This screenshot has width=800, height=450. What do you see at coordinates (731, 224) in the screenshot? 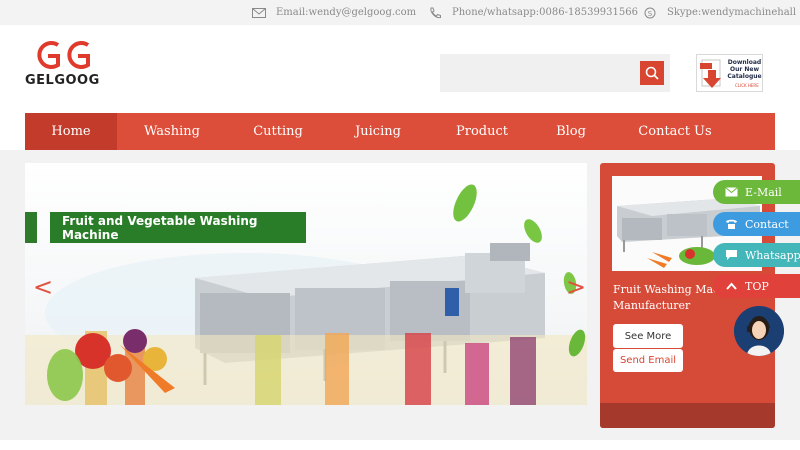
I see `telephone-icon` at bounding box center [731, 224].